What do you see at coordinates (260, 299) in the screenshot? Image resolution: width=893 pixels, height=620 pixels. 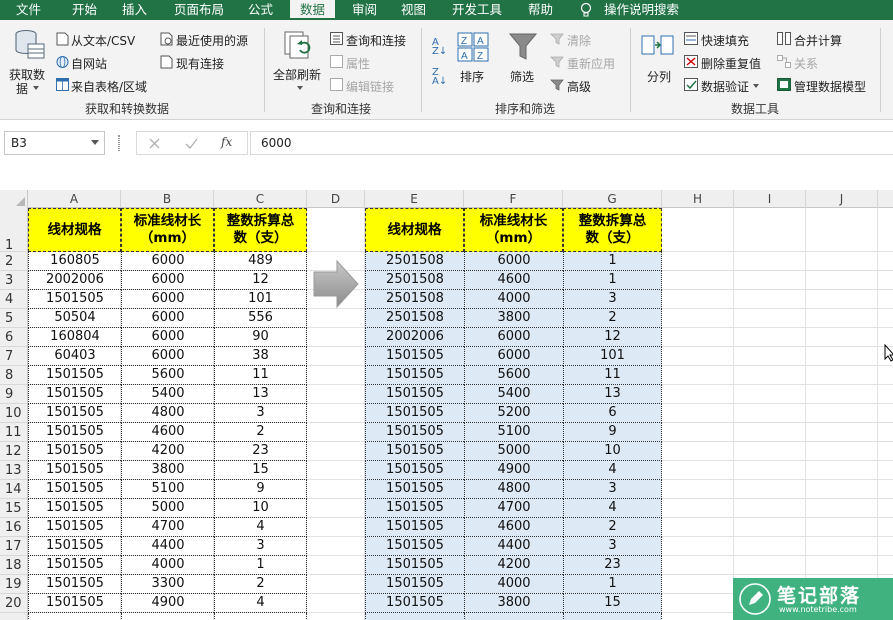 I see `left_table-cell: 101` at bounding box center [260, 299].